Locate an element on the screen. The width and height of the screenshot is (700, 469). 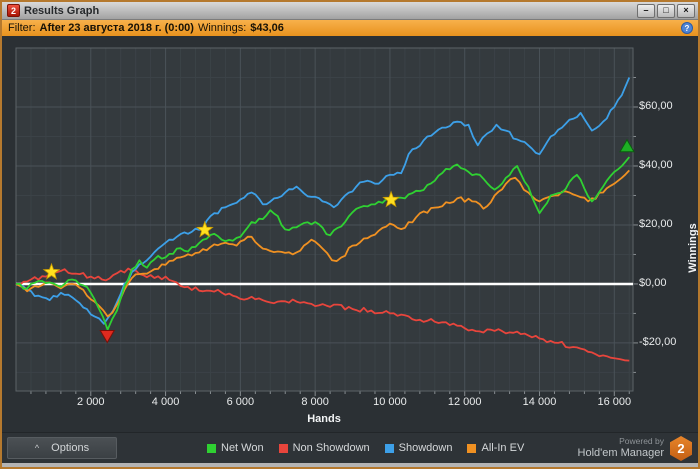
filter-label: Filter: is located at coordinates (22, 28).